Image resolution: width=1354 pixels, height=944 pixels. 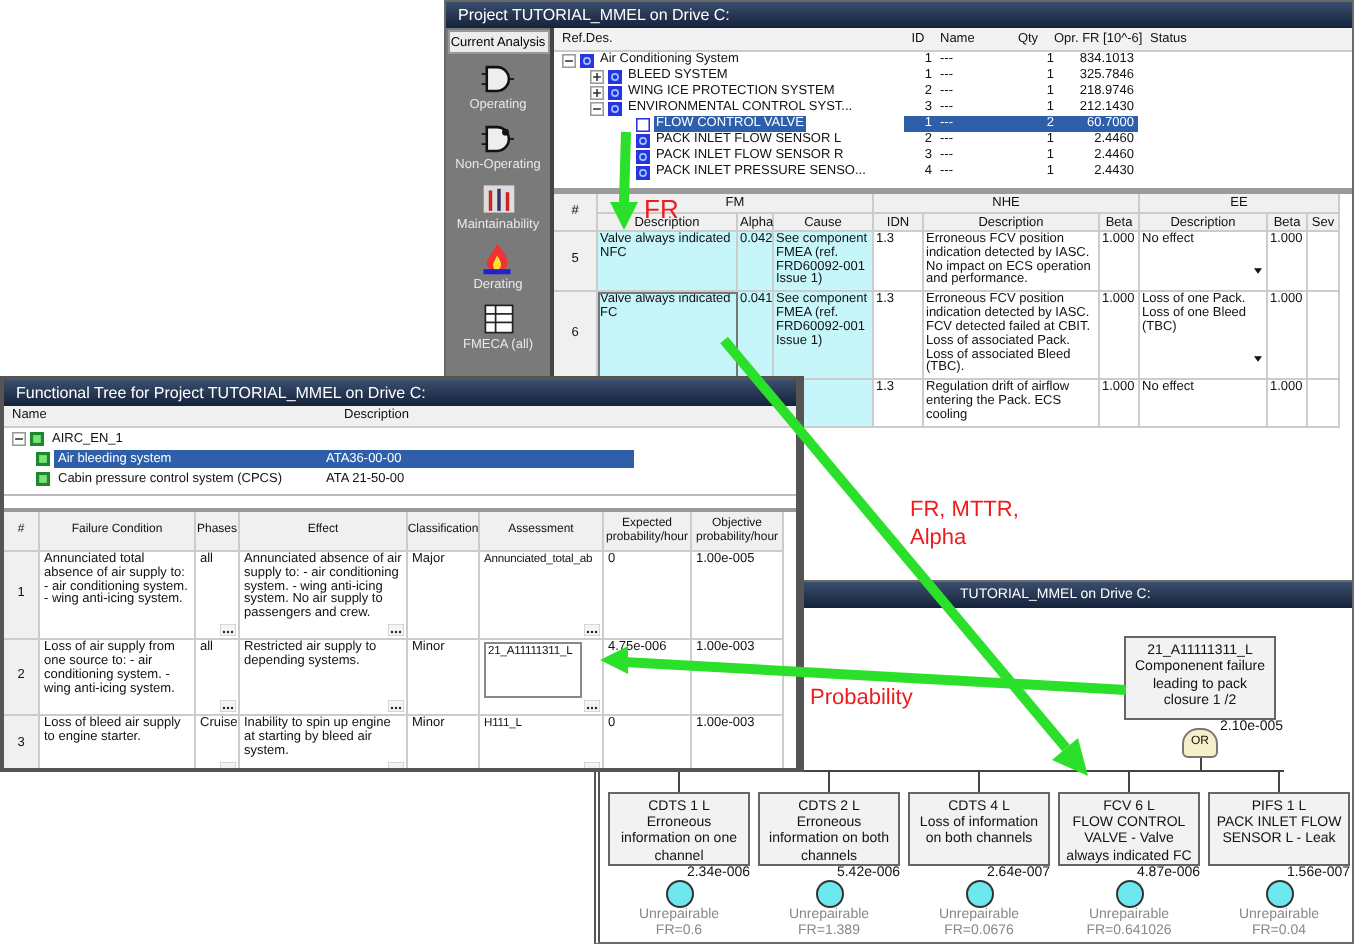 I want to click on annotation-label: Probability, so click(x=861, y=698).